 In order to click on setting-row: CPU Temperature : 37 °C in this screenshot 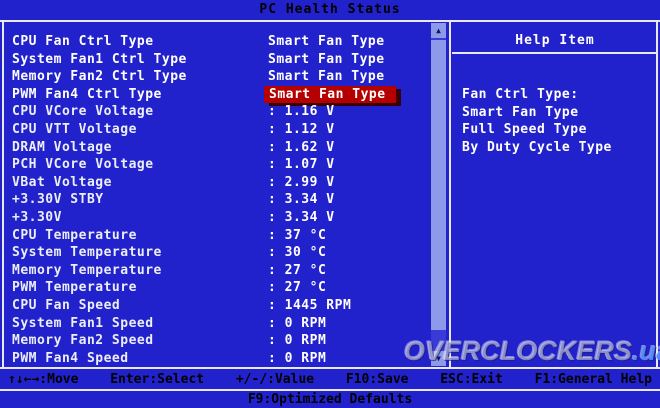, I will do `click(221, 236)`.